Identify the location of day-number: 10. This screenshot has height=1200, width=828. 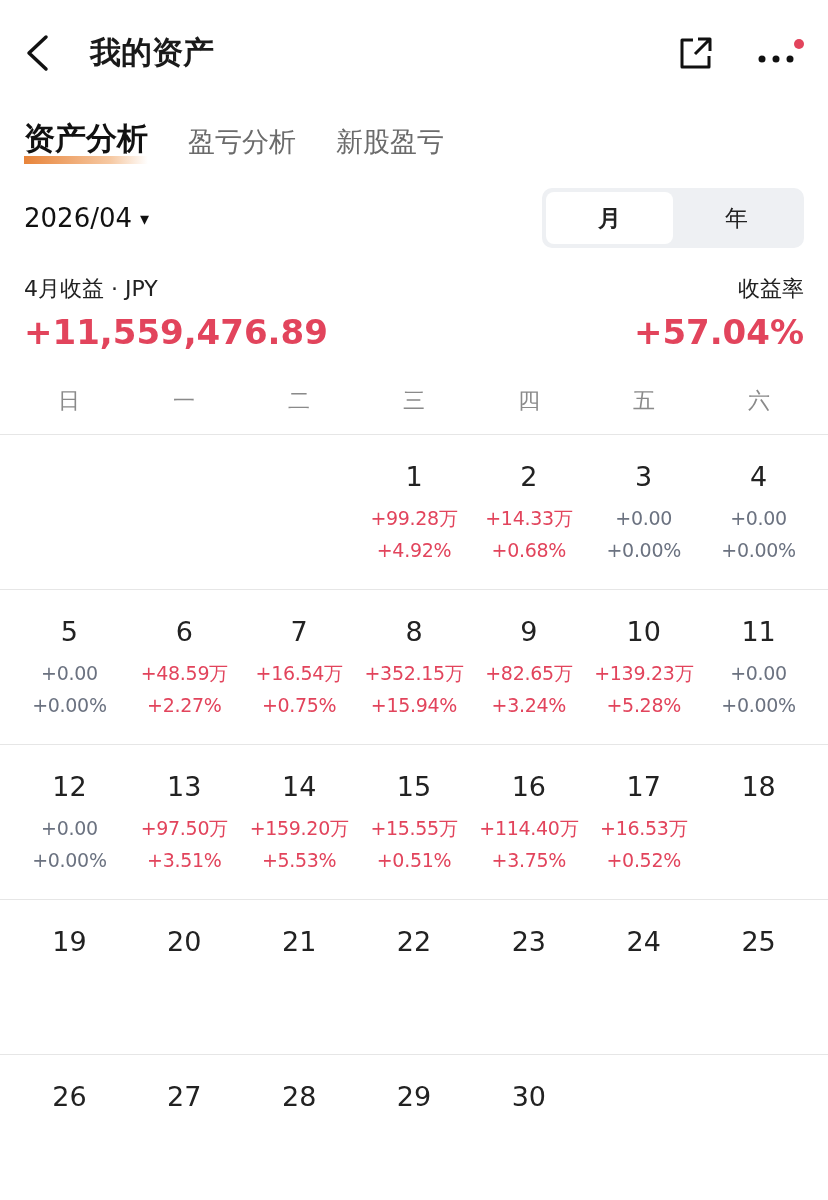
(643, 631).